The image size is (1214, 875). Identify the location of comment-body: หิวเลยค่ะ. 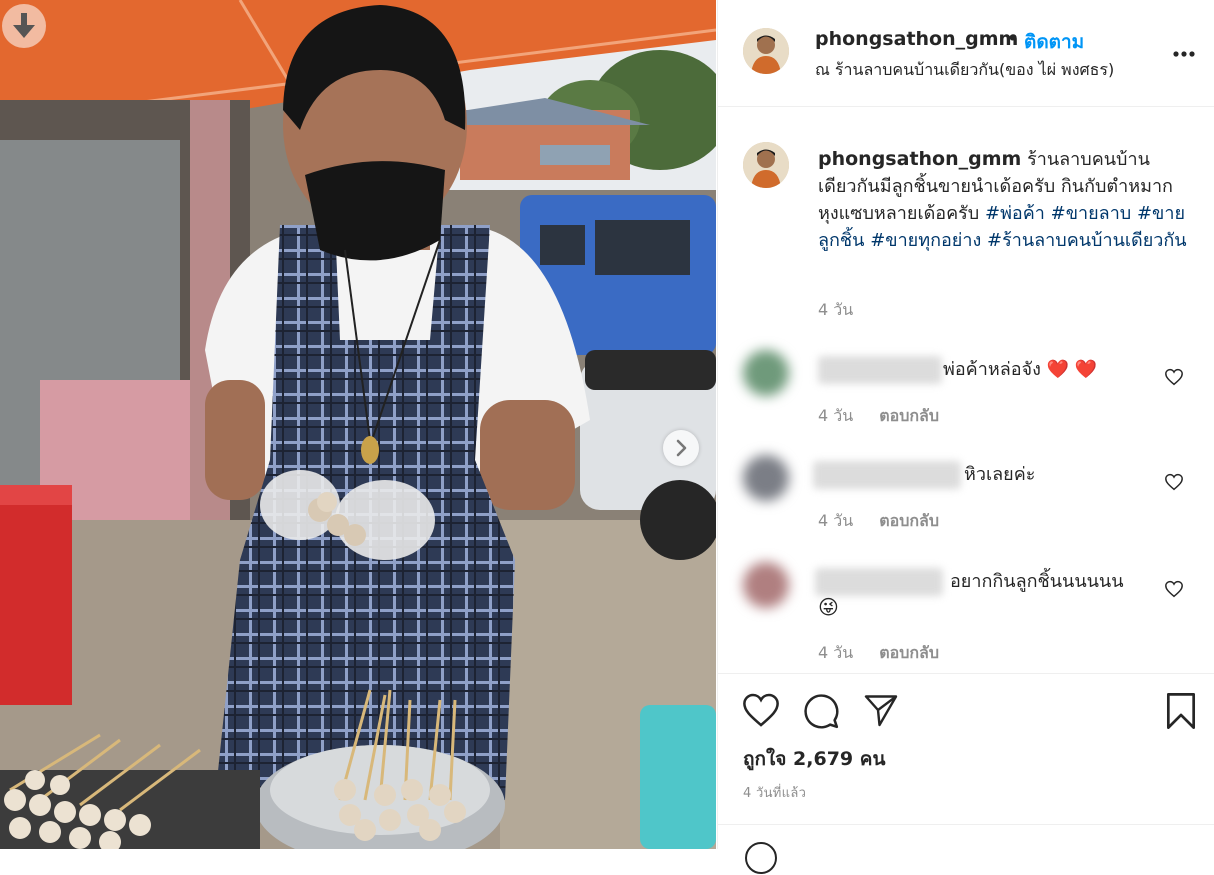
(1000, 474).